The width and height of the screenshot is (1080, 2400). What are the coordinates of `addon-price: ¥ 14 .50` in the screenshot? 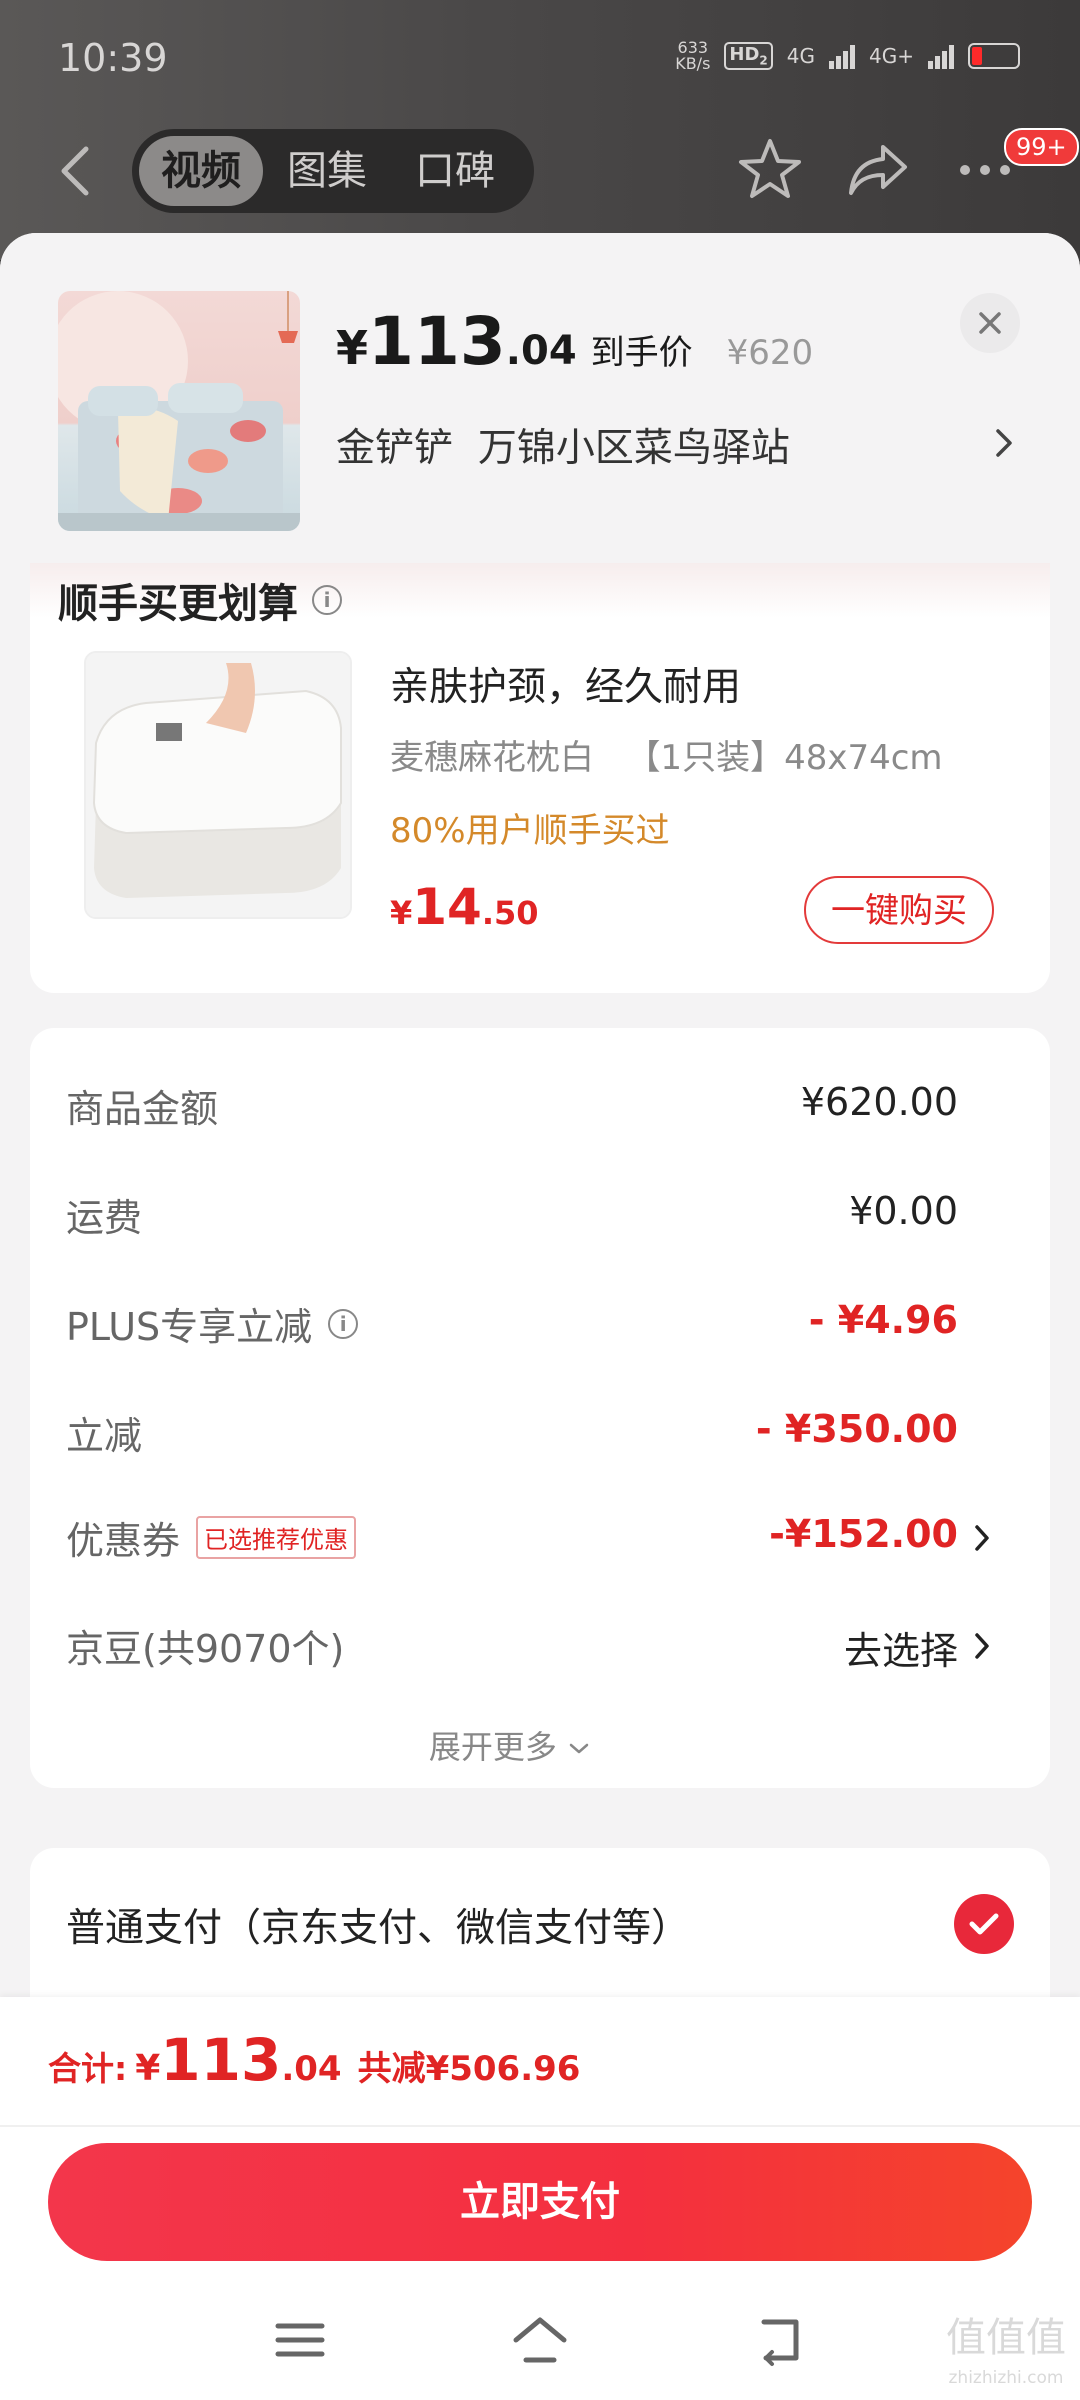 It's located at (464, 907).